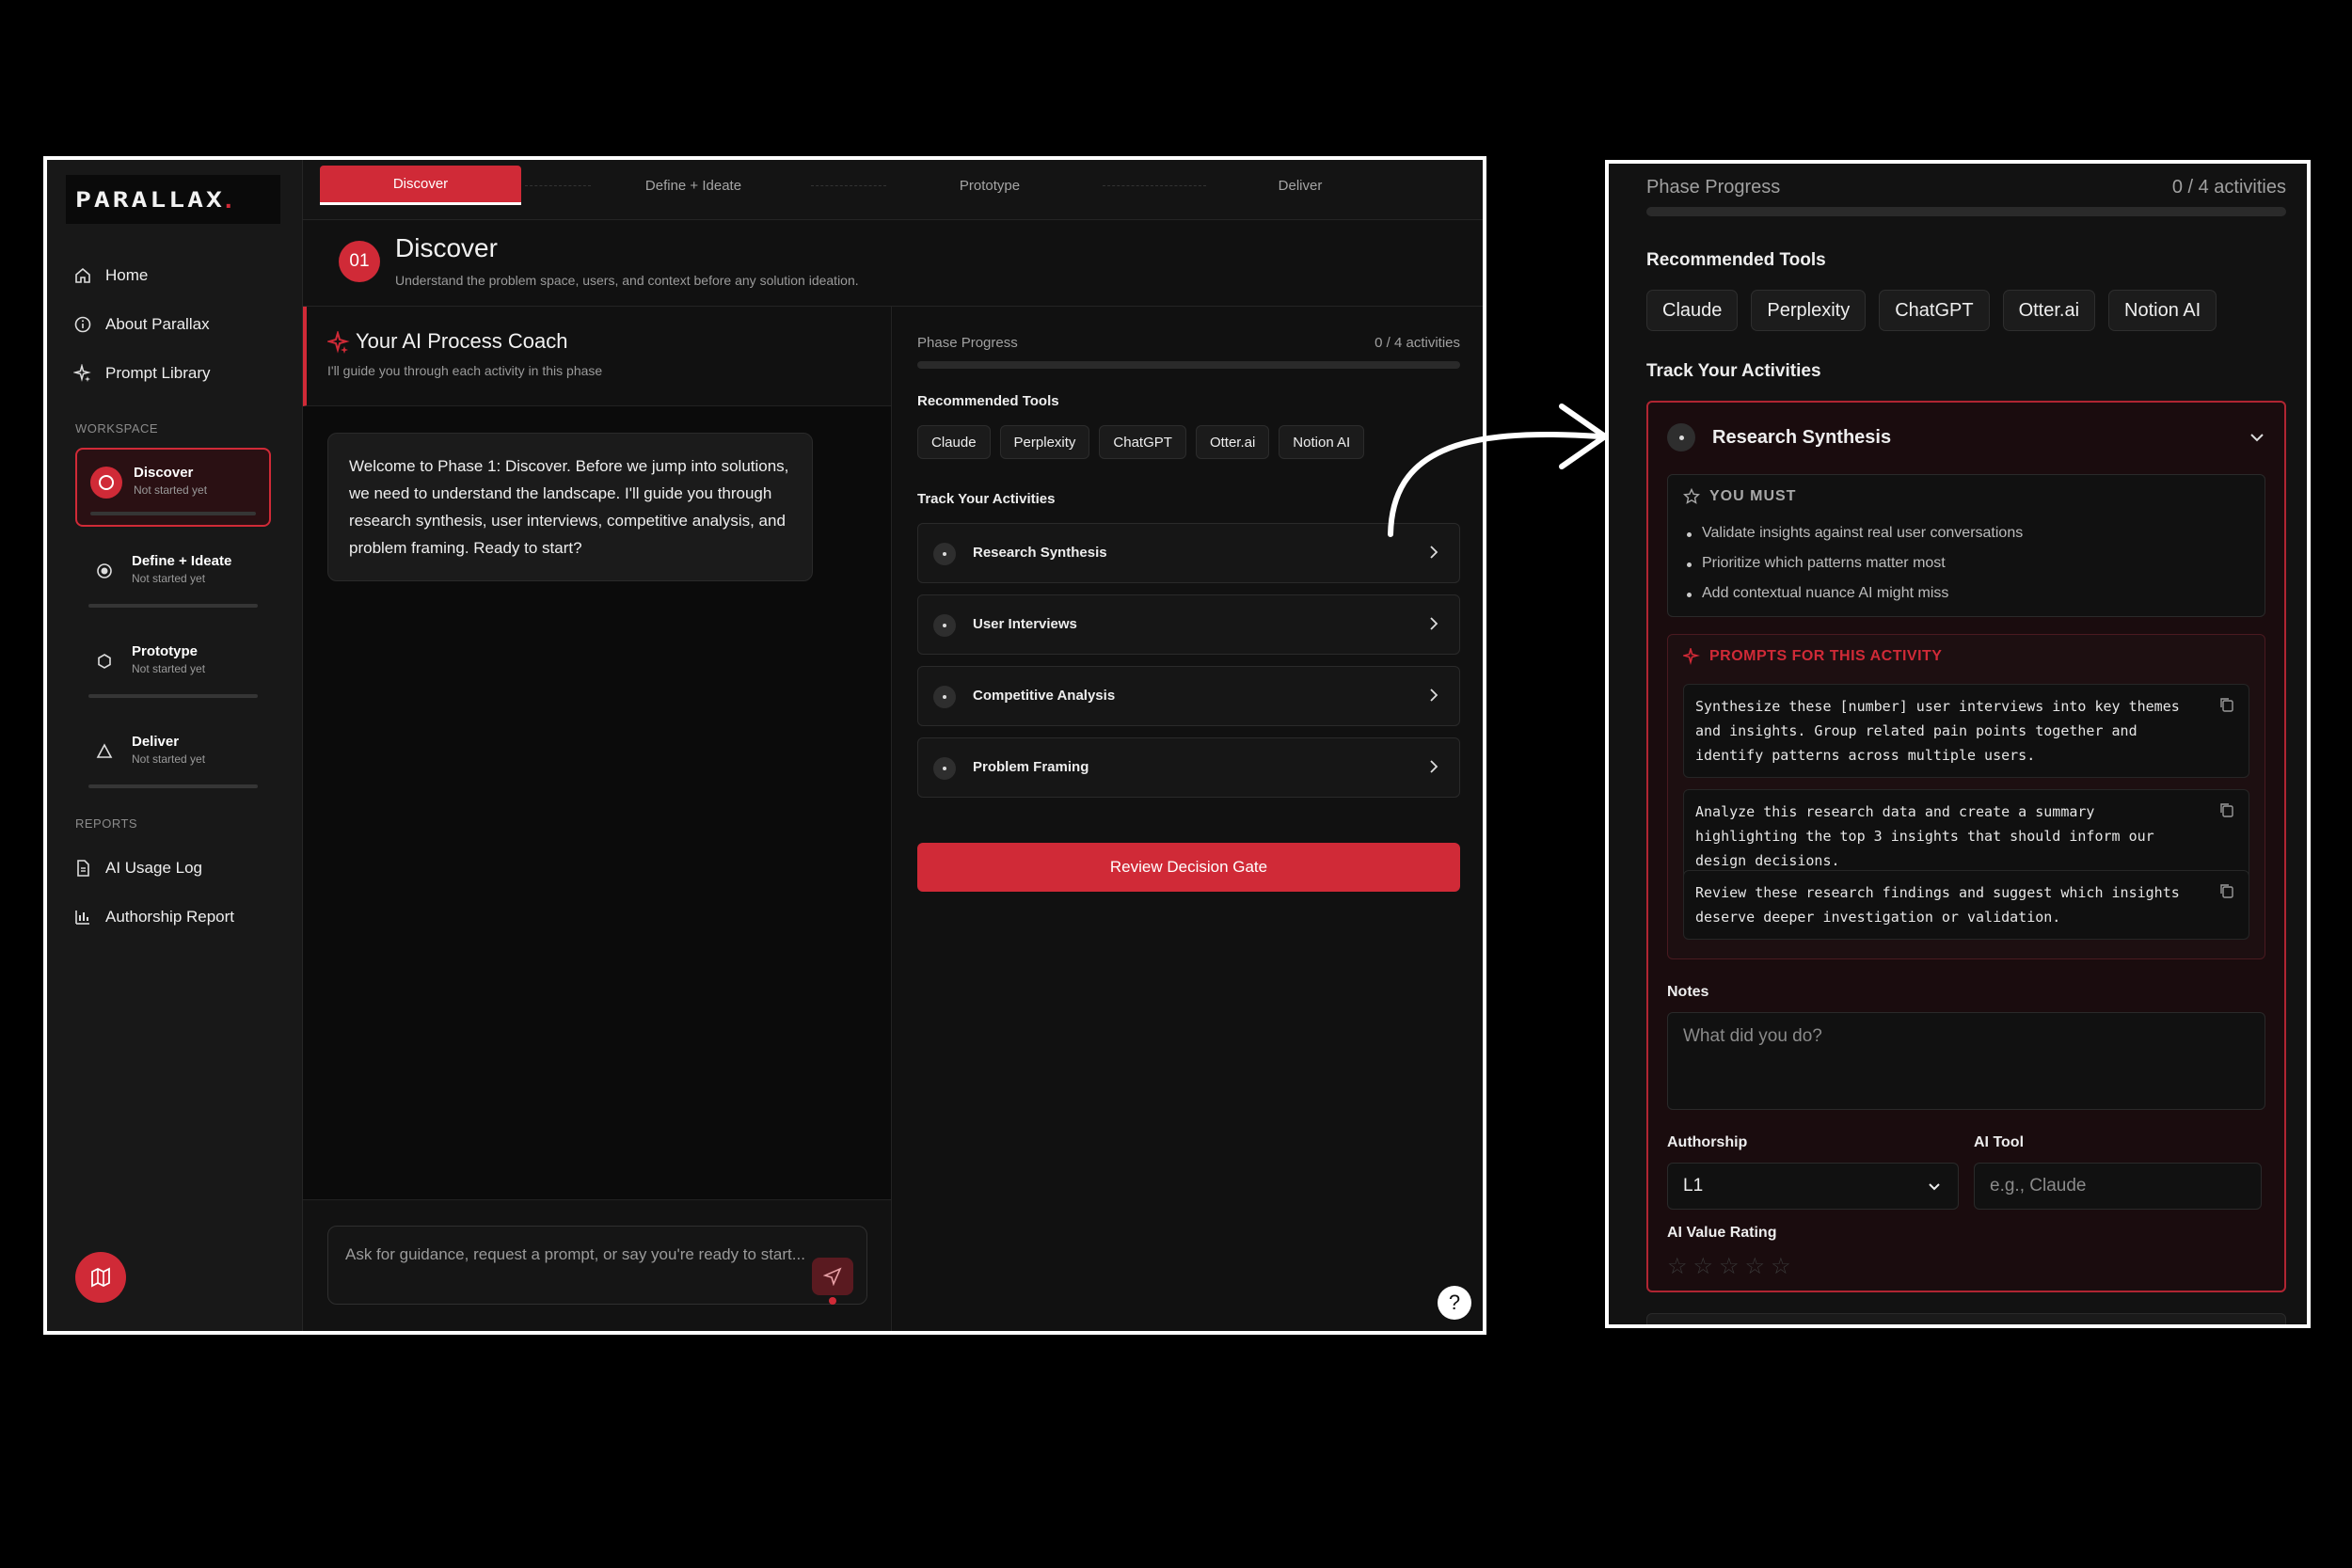 Image resolution: width=2352 pixels, height=1568 pixels. What do you see at coordinates (1688, 992) in the screenshot?
I see `notes-label: Notes` at bounding box center [1688, 992].